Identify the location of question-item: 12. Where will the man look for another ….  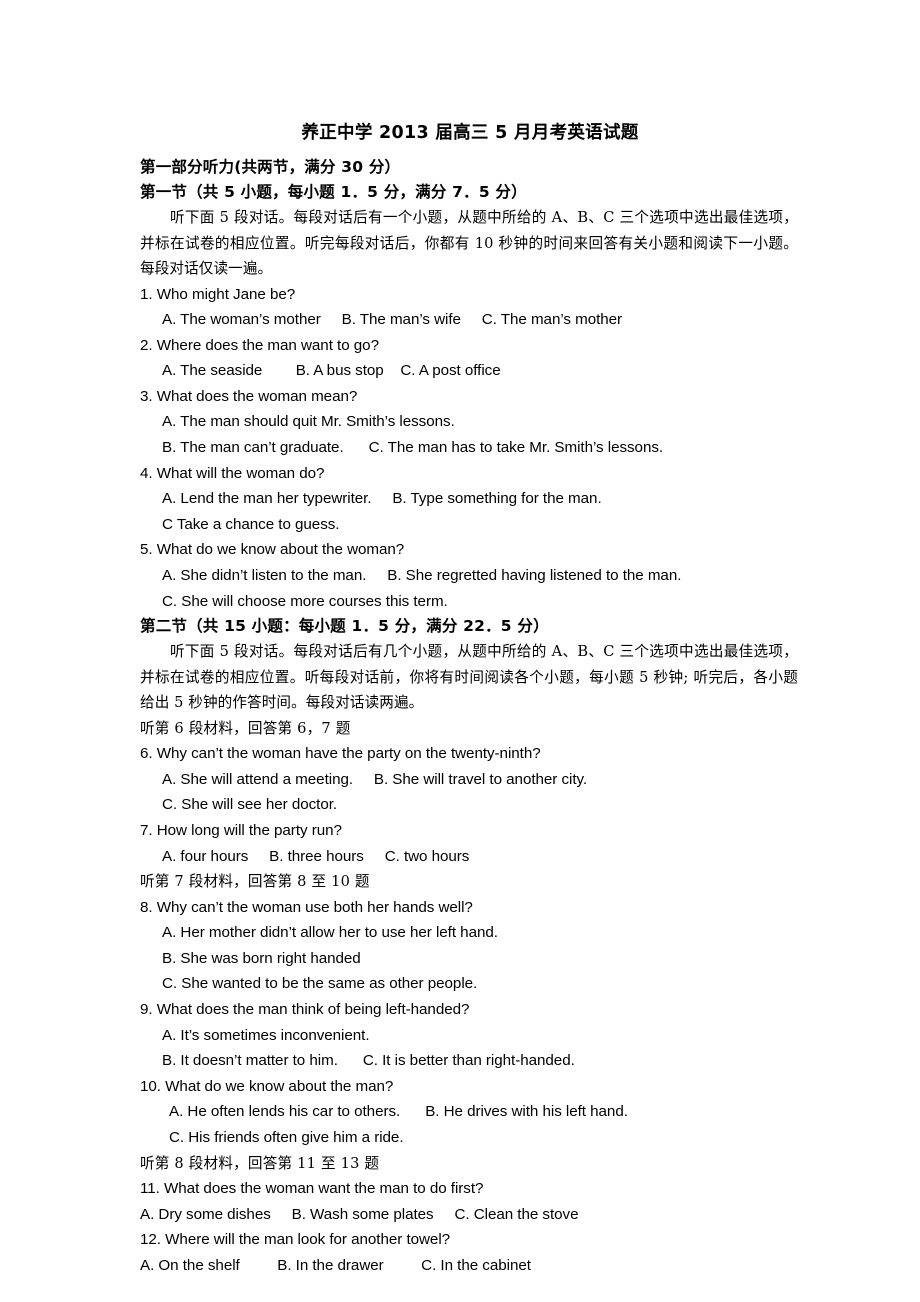
(470, 1252).